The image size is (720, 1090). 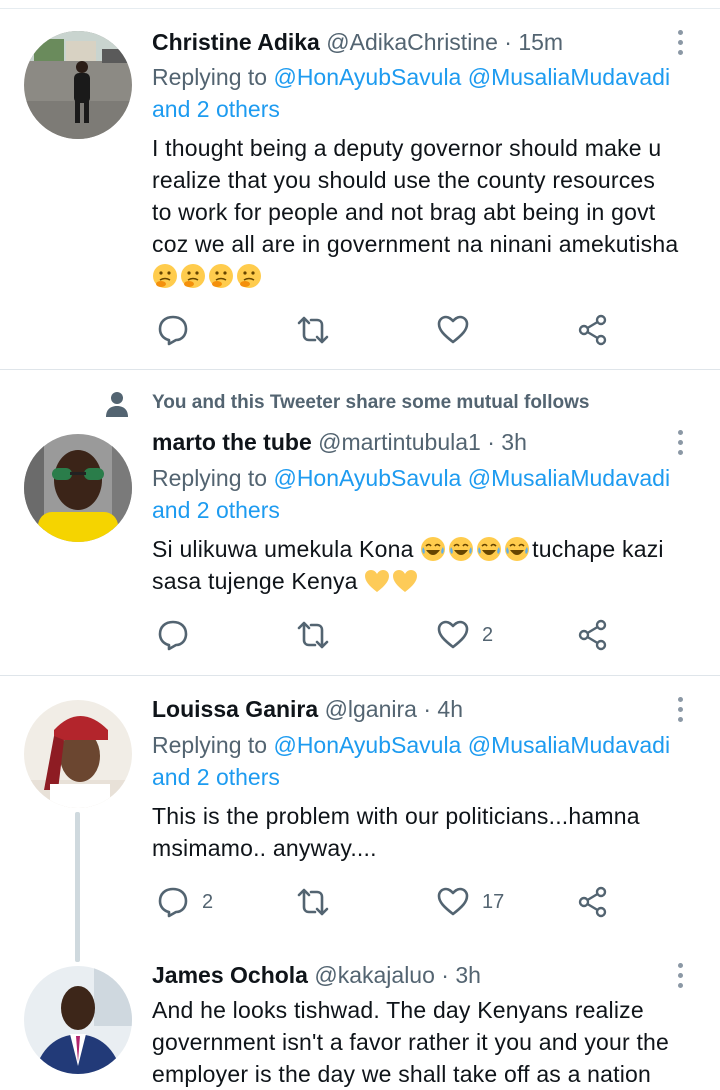 I want to click on user-handle: @martintubula1, so click(x=399, y=442).